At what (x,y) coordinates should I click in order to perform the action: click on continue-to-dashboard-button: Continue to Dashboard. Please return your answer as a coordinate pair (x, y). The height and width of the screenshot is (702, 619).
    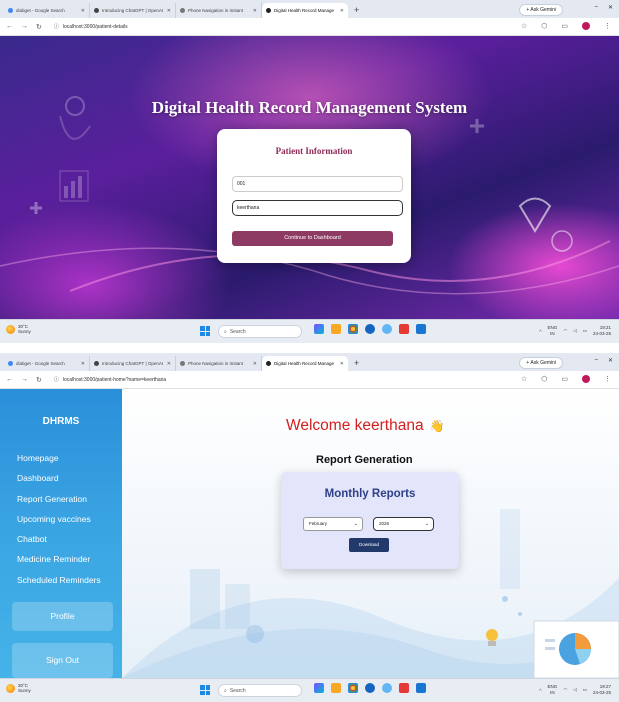
    Looking at the image, I should click on (312, 238).